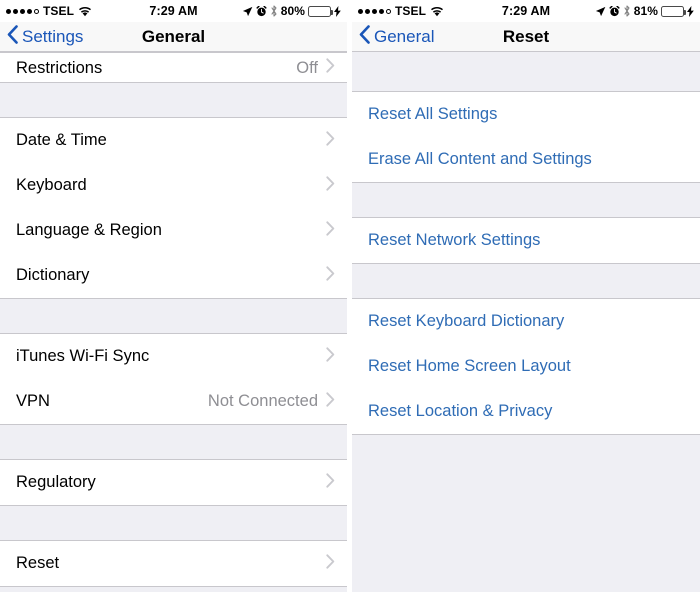  I want to click on status-bar-left: TSEL 7:29 AM 80%, so click(173, 11).